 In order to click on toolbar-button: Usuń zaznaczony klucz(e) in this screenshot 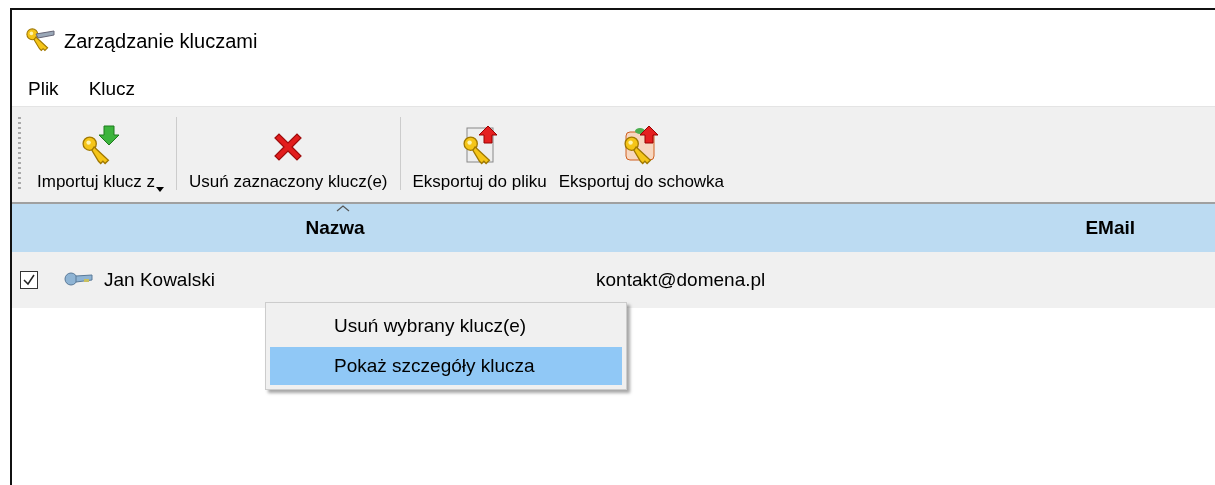, I will do `click(288, 153)`.